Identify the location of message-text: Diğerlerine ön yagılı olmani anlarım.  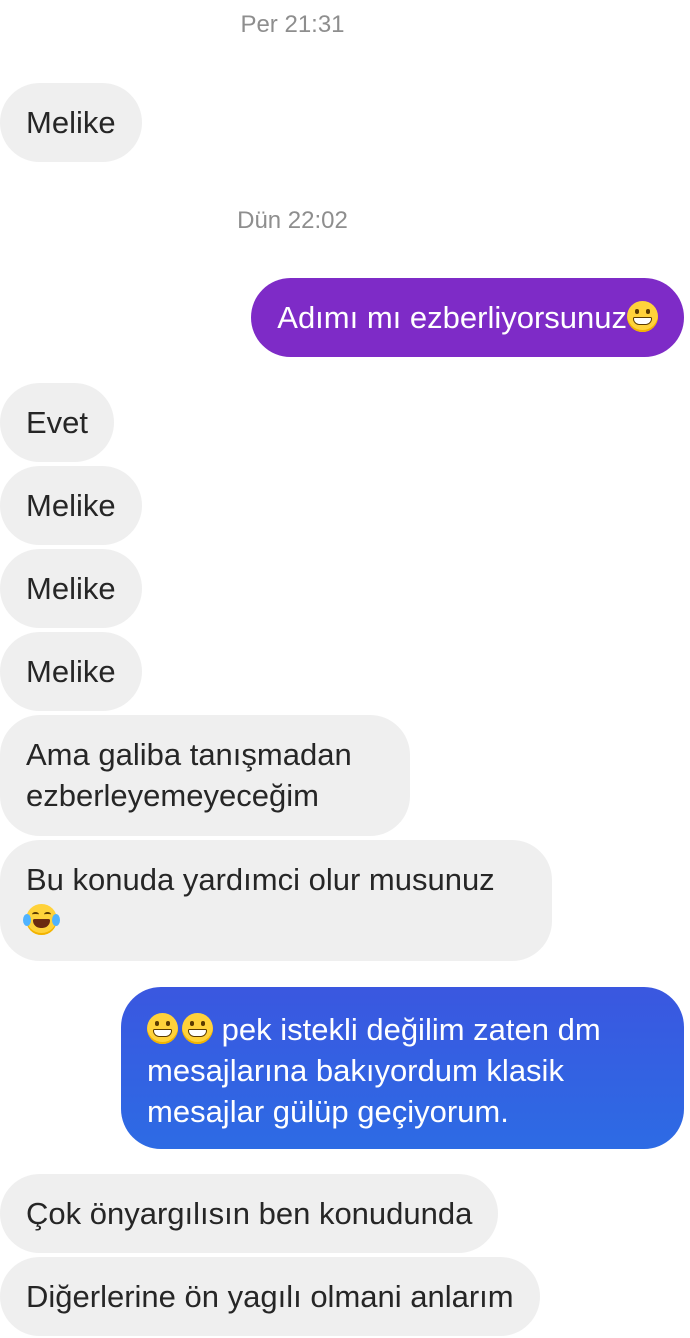
(270, 1296).